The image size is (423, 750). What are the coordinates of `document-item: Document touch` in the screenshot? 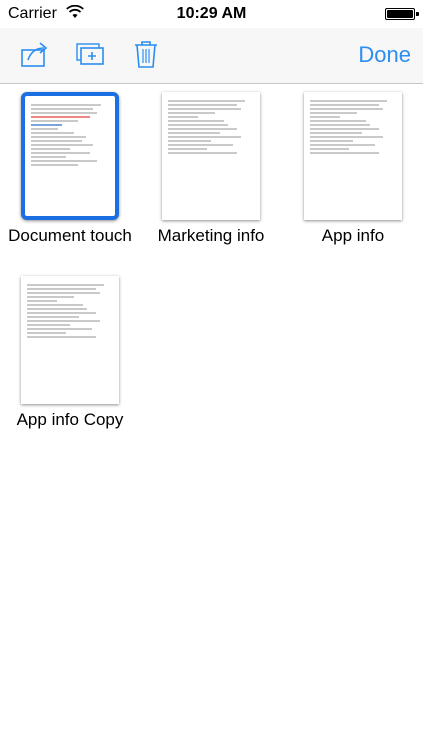 It's located at (70, 169).